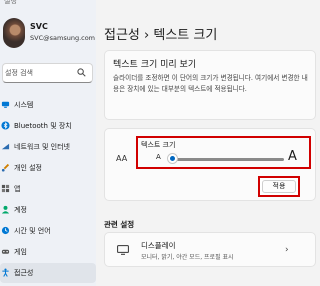  Describe the element at coordinates (292, 156) in the screenshot. I see `large-text-marker: A` at that location.